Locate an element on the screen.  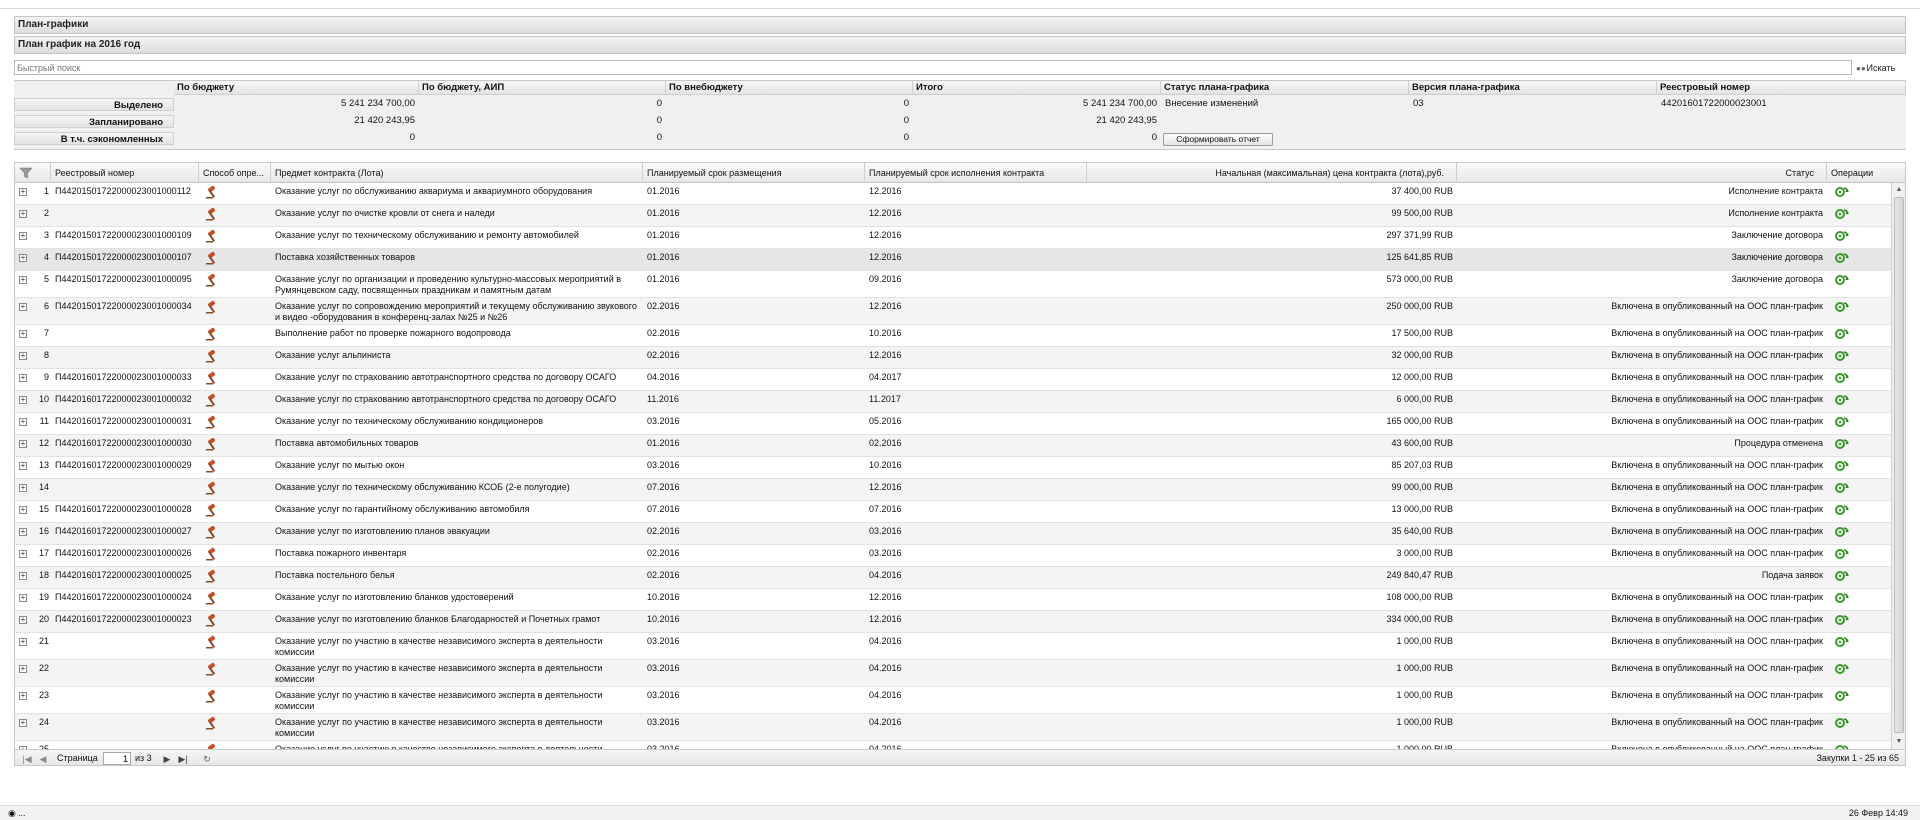
col-status: Статус is located at coordinates (1642, 173).